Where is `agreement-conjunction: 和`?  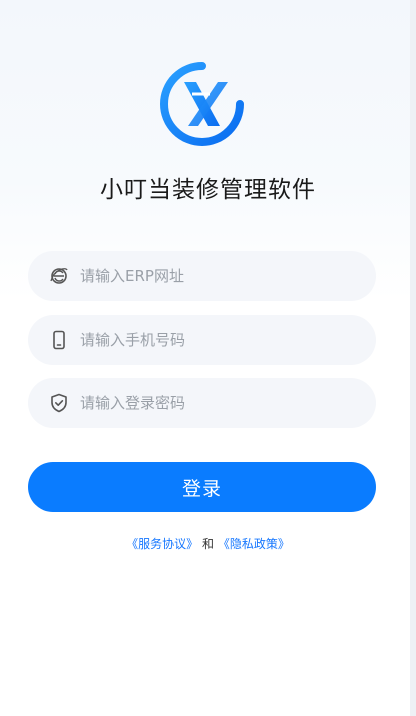 agreement-conjunction: 和 is located at coordinates (207, 544).